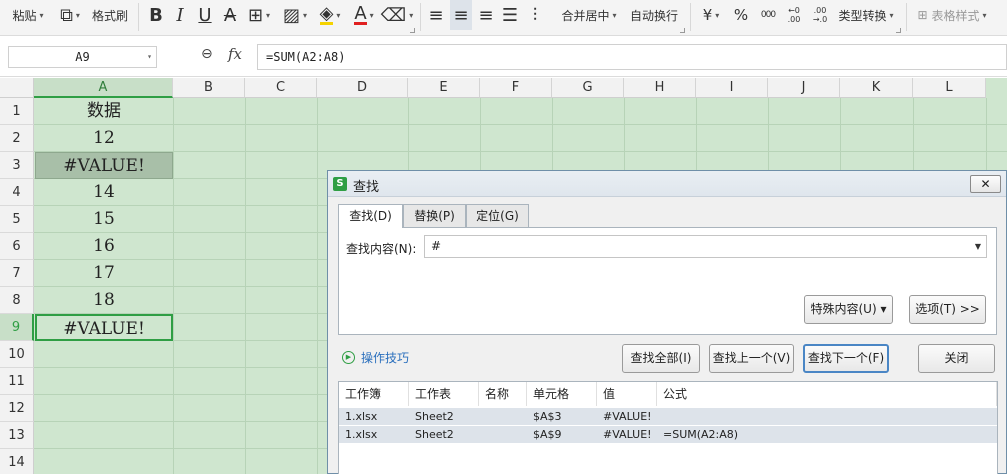  I want to click on cell-a2: 12, so click(104, 138).